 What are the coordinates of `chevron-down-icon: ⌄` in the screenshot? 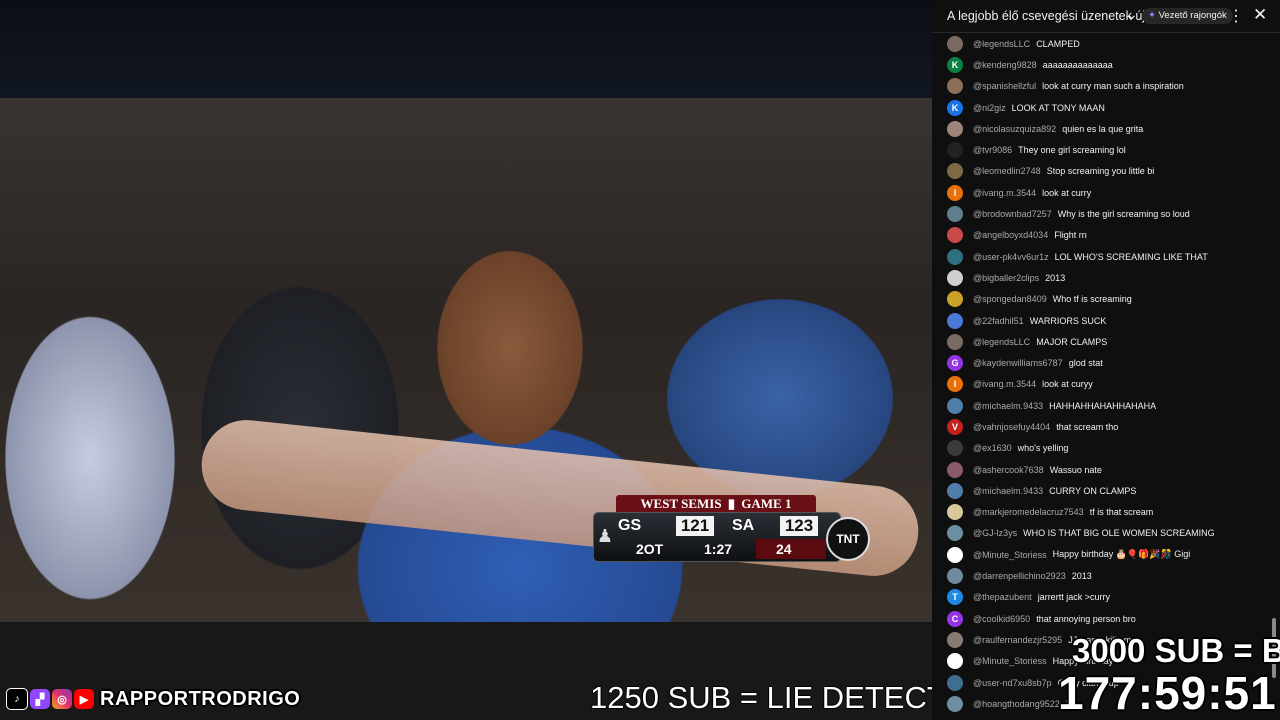 It's located at (1132, 14).